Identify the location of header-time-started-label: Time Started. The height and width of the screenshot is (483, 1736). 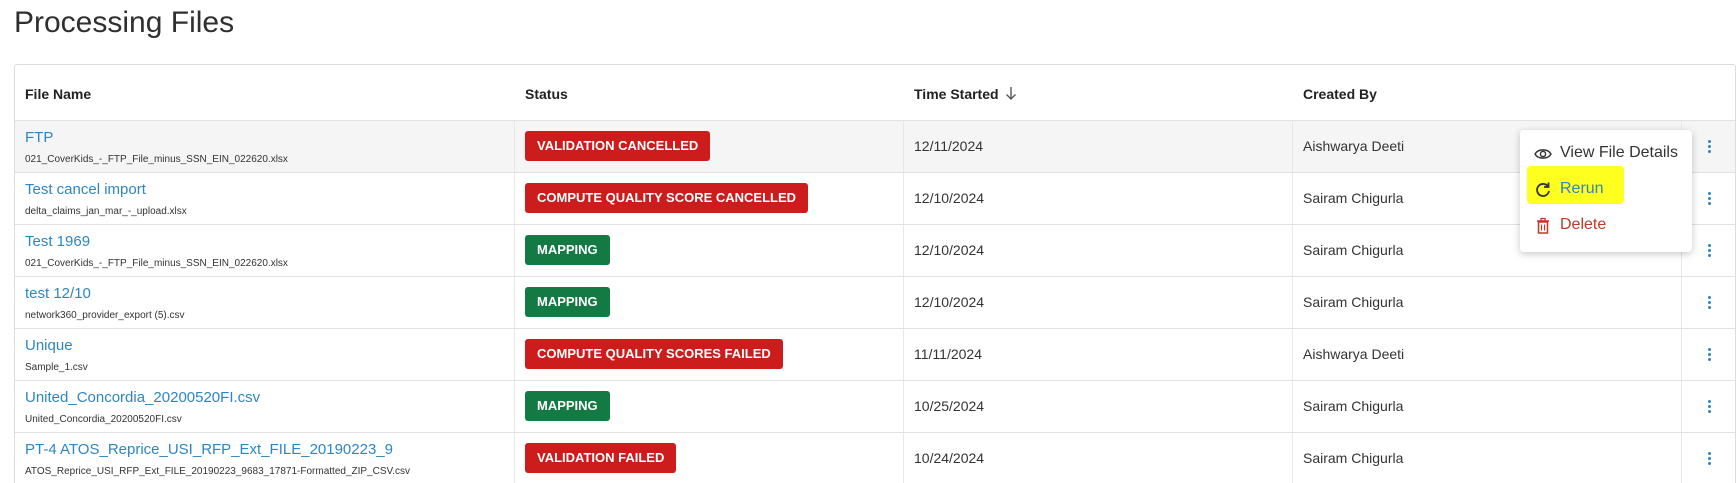
(956, 94).